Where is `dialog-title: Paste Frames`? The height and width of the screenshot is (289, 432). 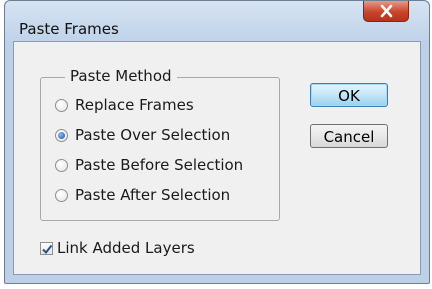 dialog-title: Paste Frames is located at coordinates (69, 29).